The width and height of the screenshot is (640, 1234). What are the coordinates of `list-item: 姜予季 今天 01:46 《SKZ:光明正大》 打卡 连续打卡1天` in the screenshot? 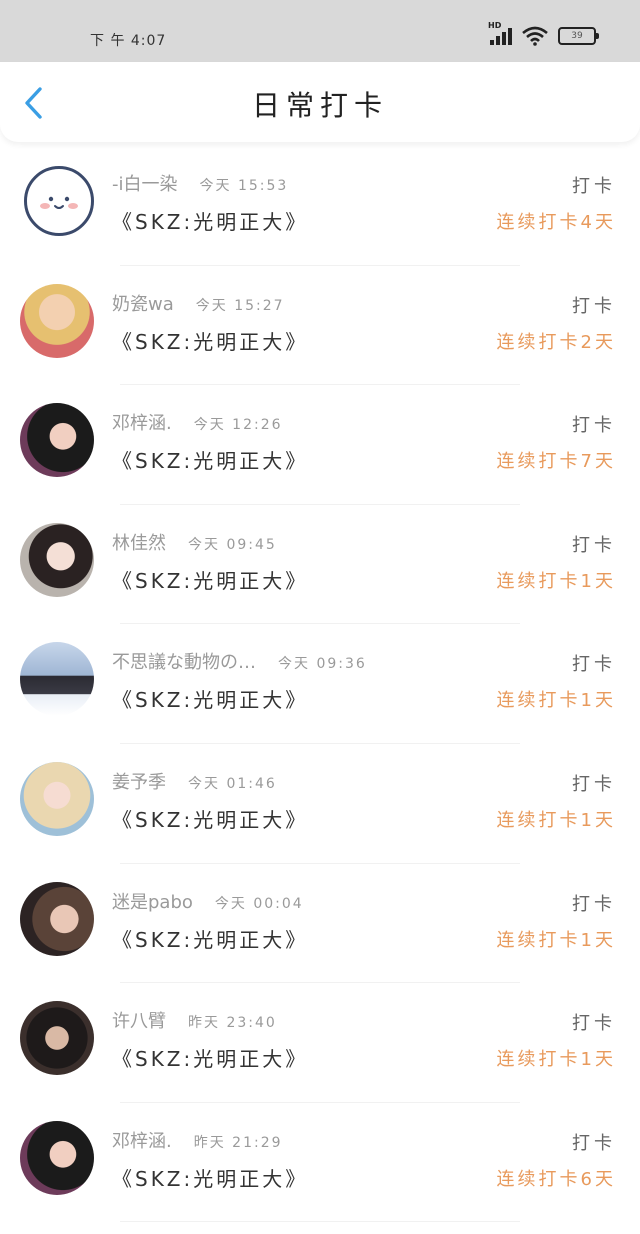 It's located at (320, 804).